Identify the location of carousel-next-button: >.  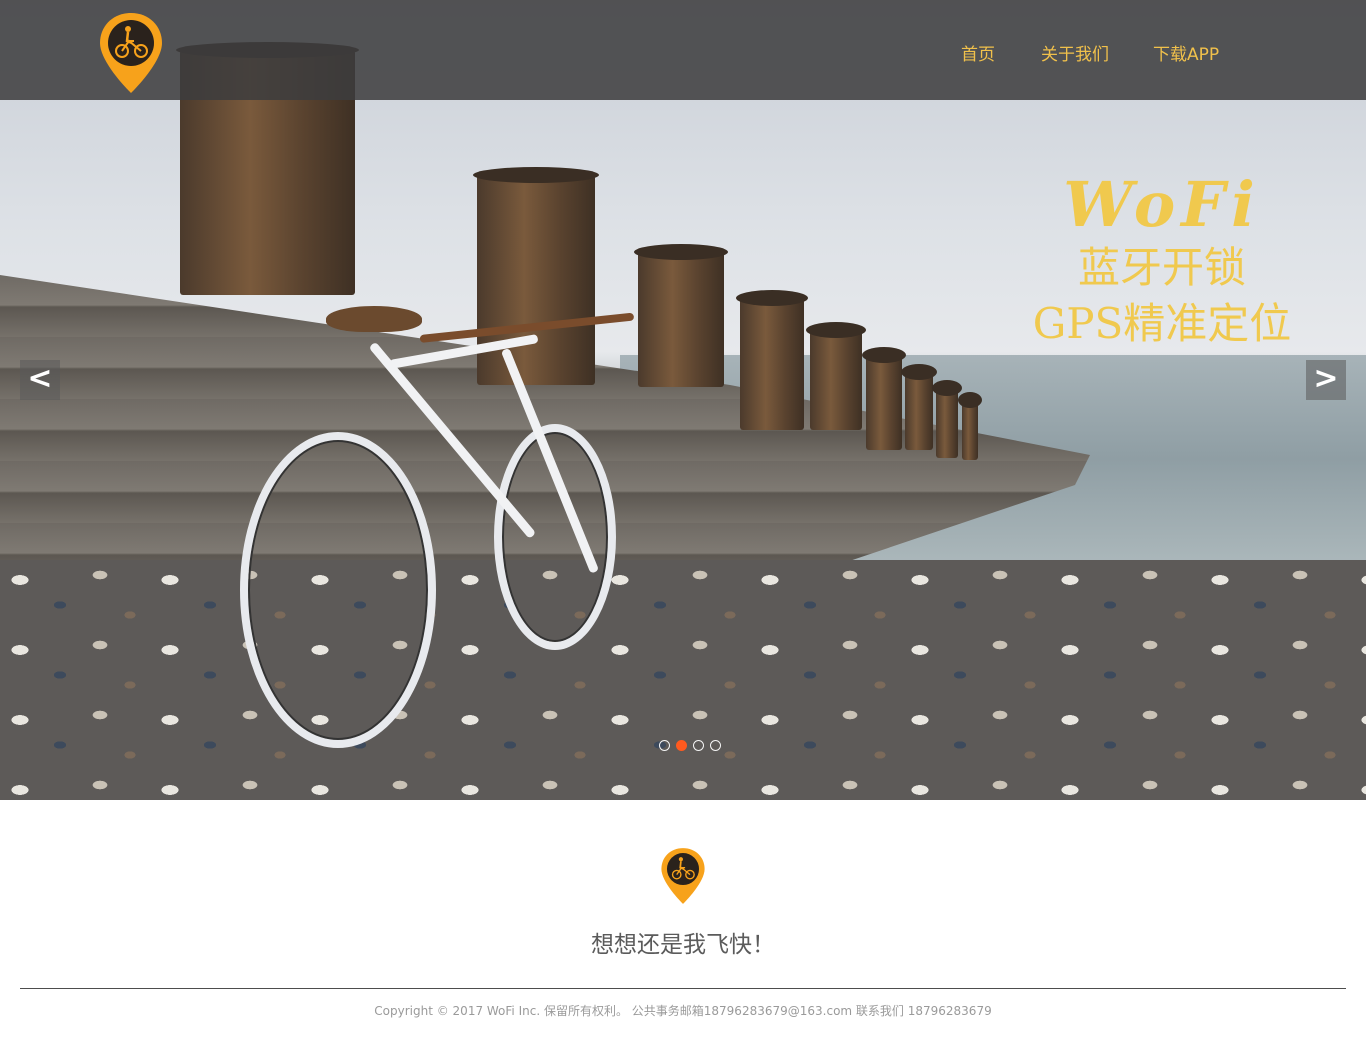
(1326, 380).